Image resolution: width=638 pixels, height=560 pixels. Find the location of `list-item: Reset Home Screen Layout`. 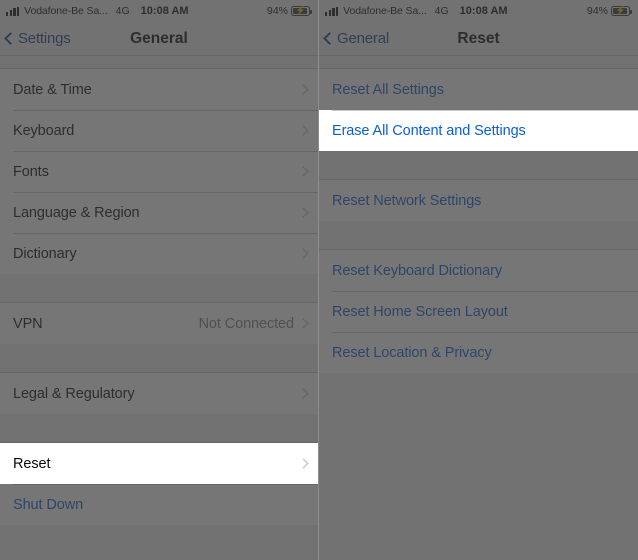

list-item: Reset Home Screen Layout is located at coordinates (478, 311).